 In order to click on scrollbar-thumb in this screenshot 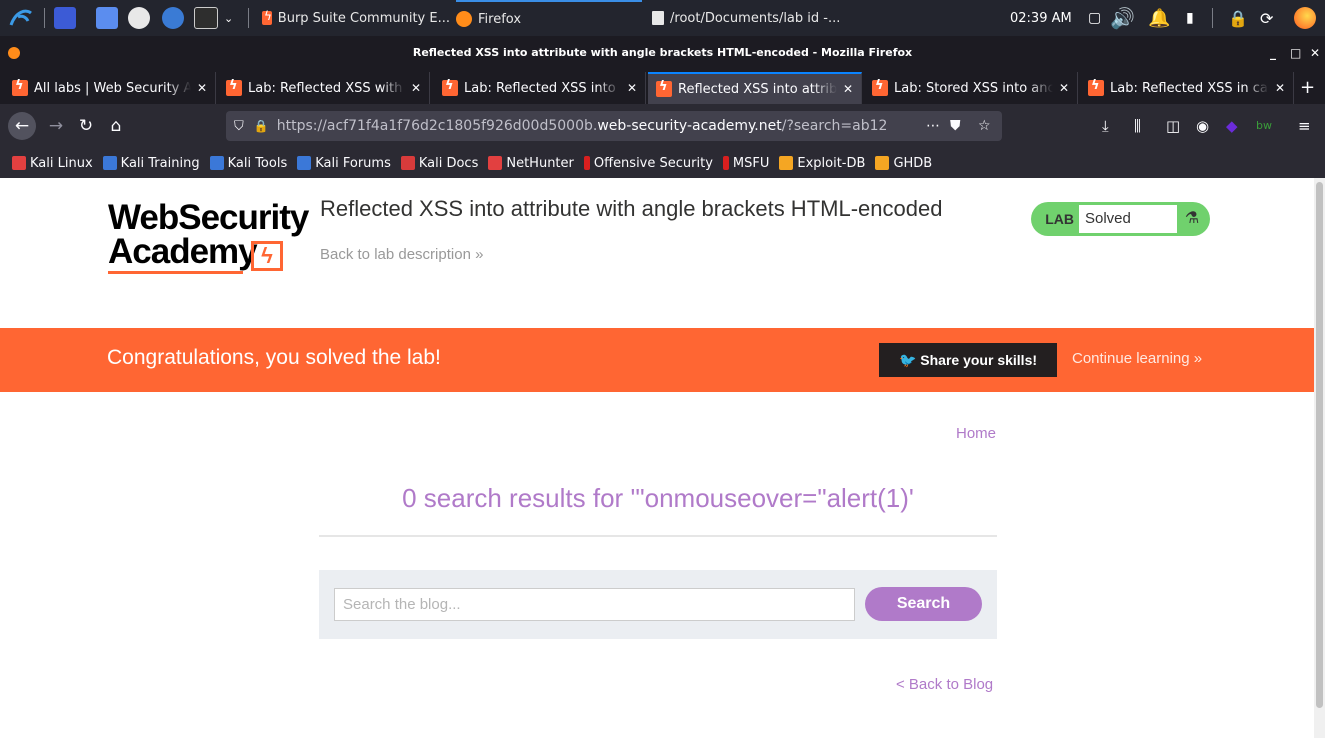, I will do `click(1319, 445)`.